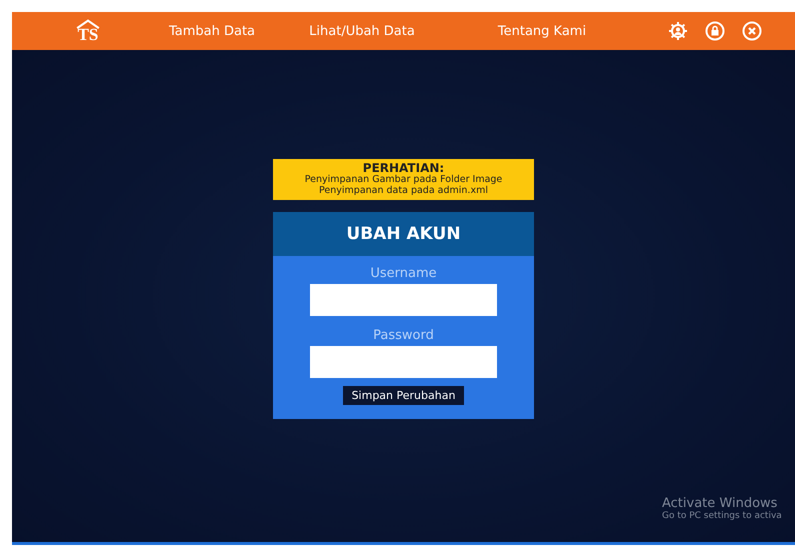 The width and height of the screenshot is (795, 547). Describe the element at coordinates (720, 503) in the screenshot. I see `watermark-title: Activate Windows` at that location.